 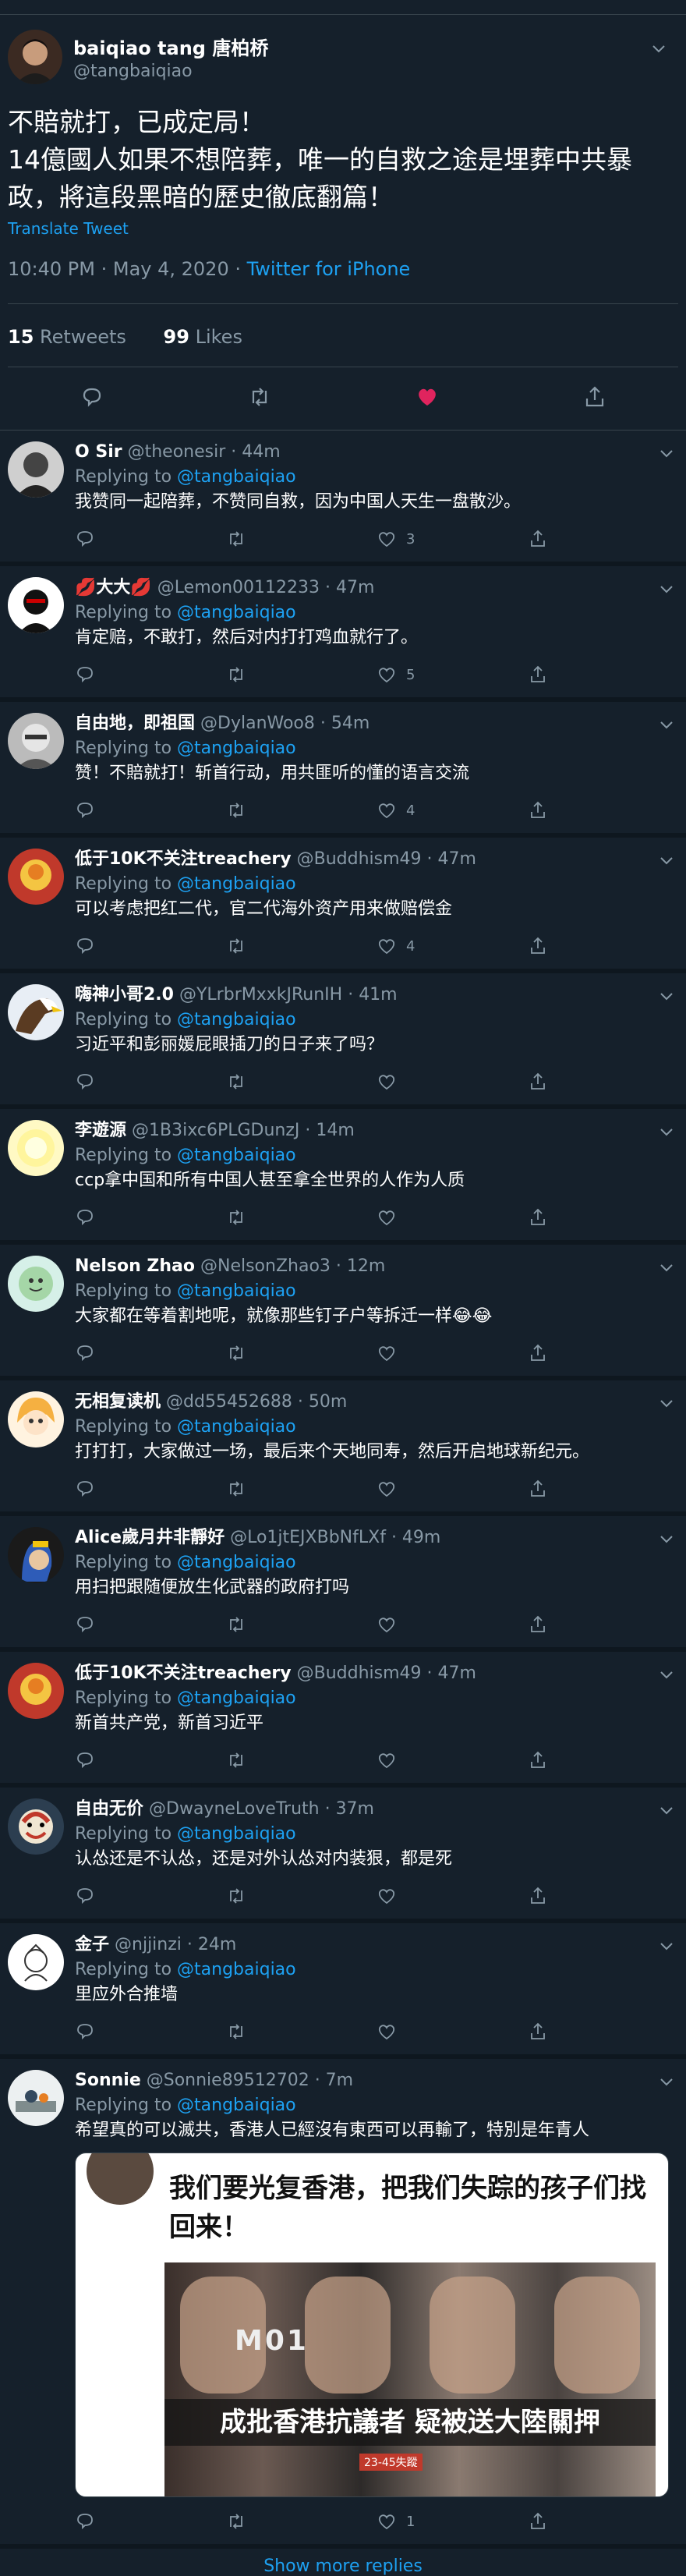 What do you see at coordinates (118, 1402) in the screenshot?
I see `reply-author-name: 无相复读机` at bounding box center [118, 1402].